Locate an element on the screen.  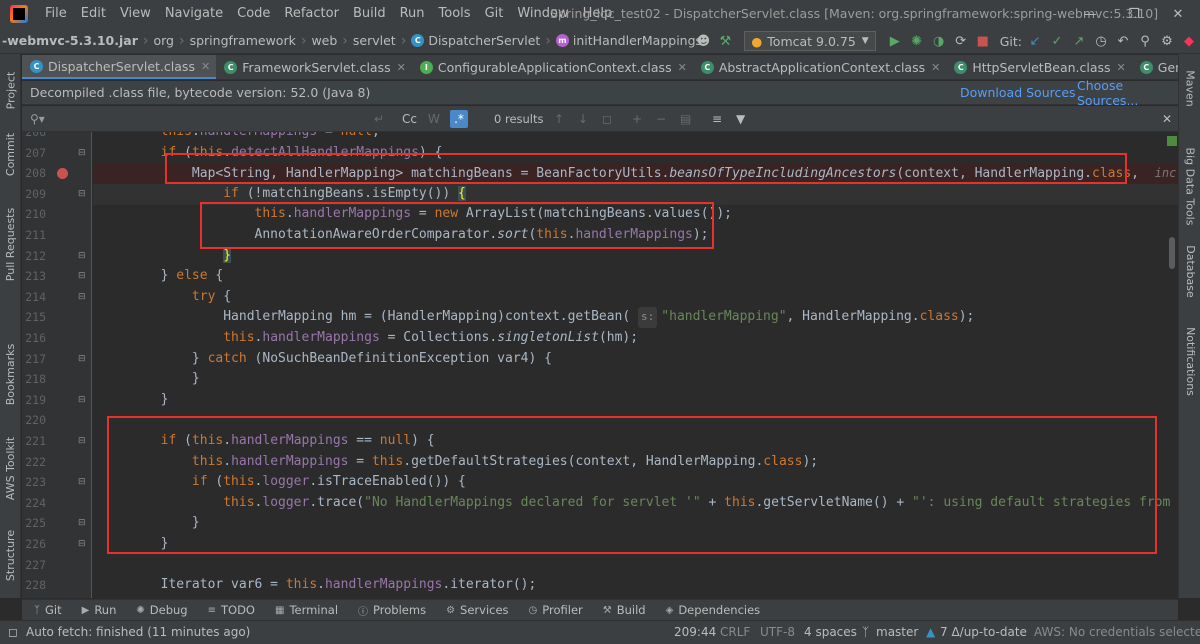
aws-connection-status: AWS: No credentials selected is located at coordinates (1117, 632).